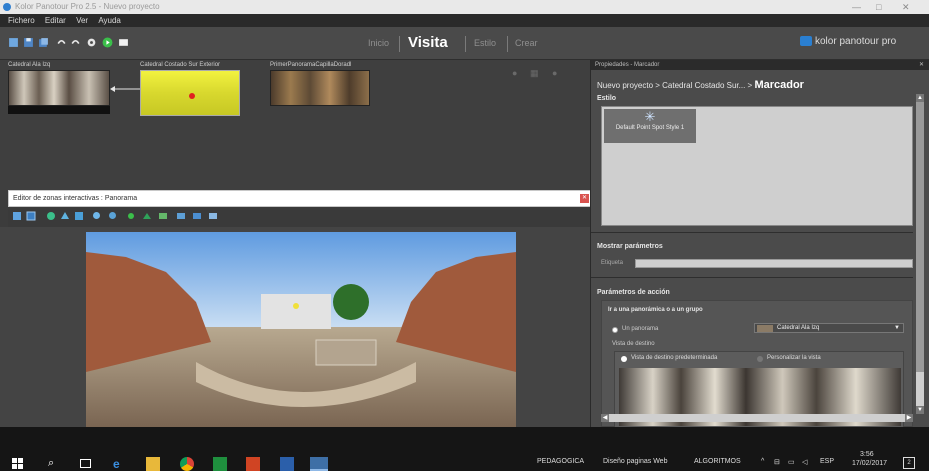 The width and height of the screenshot is (929, 471). What do you see at coordinates (187, 464) in the screenshot?
I see `chrome-icon` at bounding box center [187, 464].